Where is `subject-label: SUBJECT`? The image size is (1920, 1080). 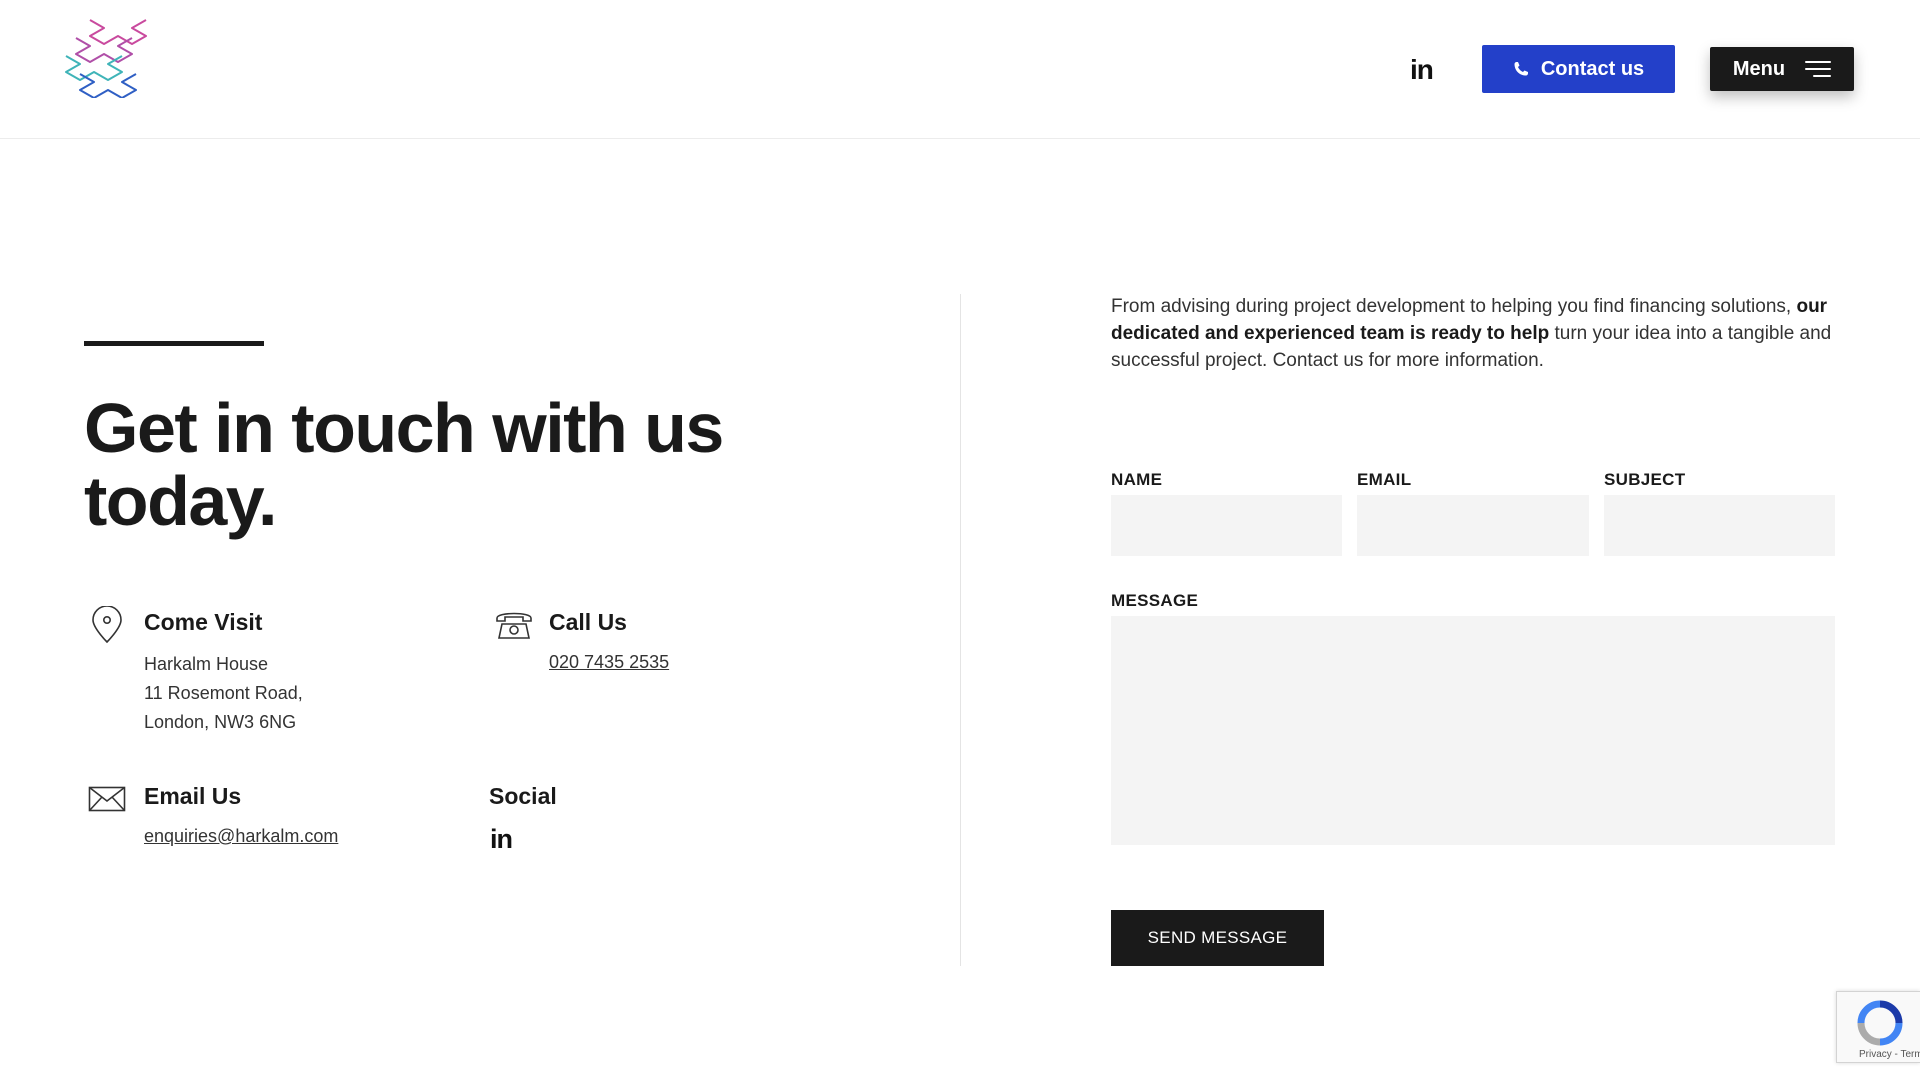 subject-label: SUBJECT is located at coordinates (1645, 479).